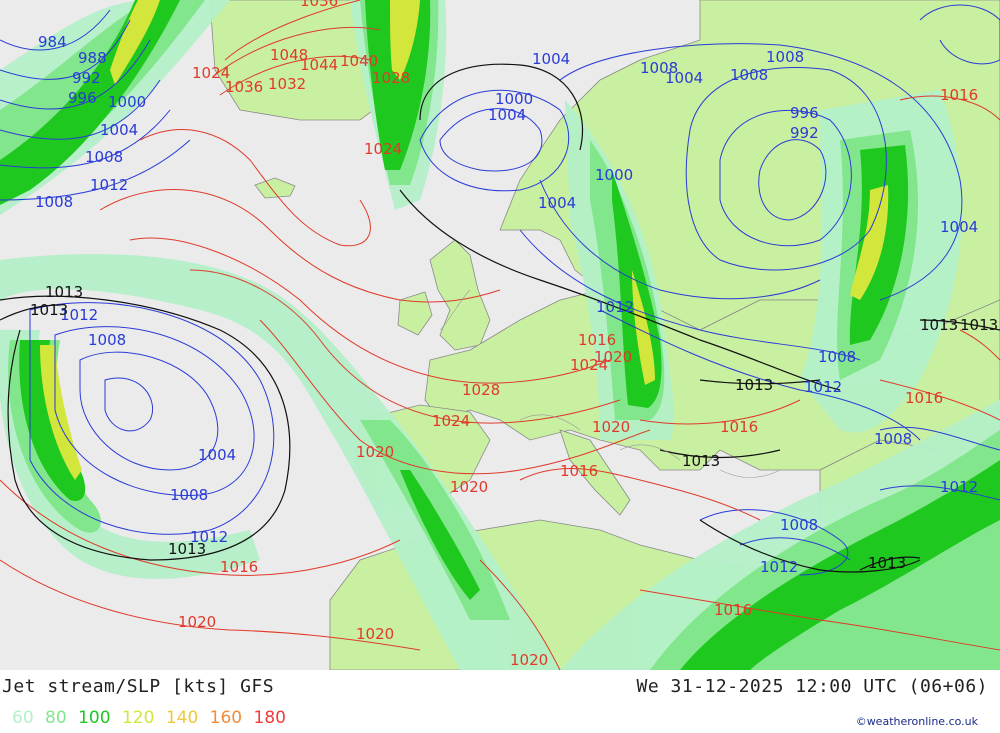  Describe the element at coordinates (226, 718) in the screenshot. I see `legend-160: 160` at that location.